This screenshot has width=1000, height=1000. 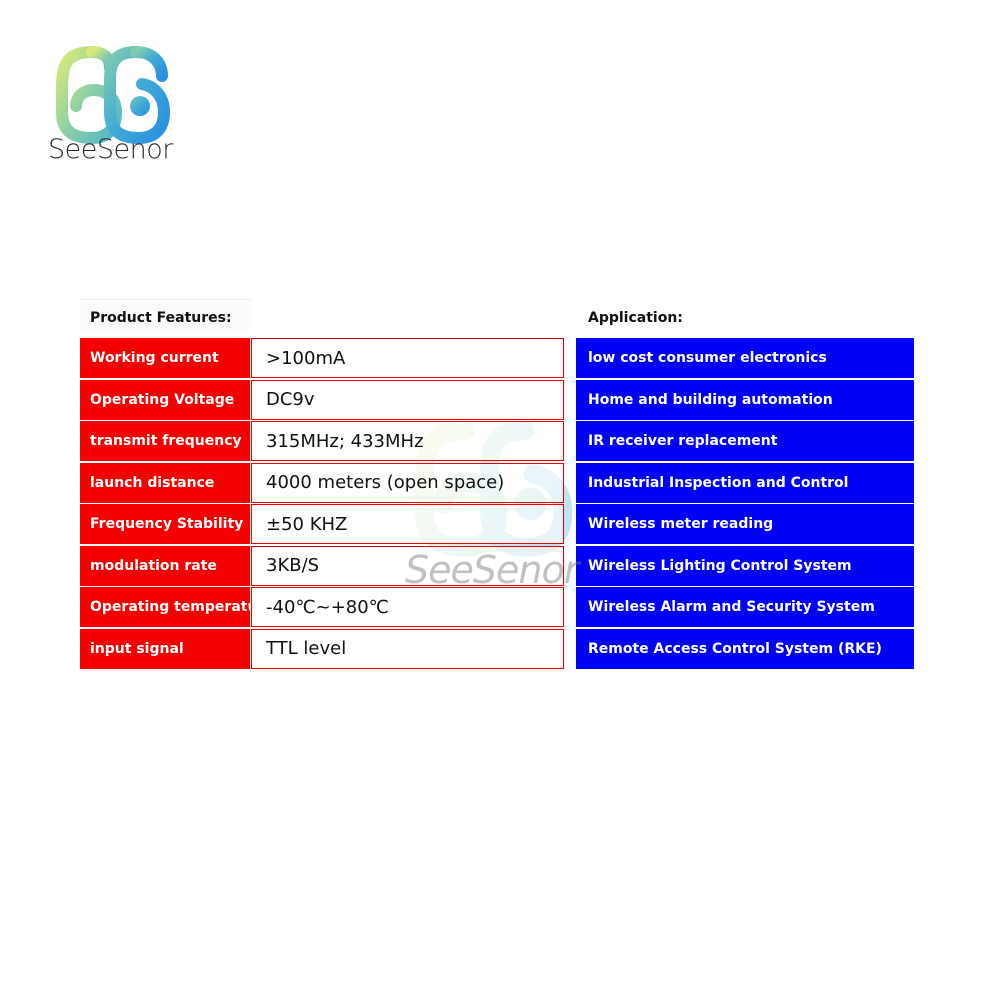 I want to click on feature-value: 315MHz; 433MHz, so click(x=407, y=441).